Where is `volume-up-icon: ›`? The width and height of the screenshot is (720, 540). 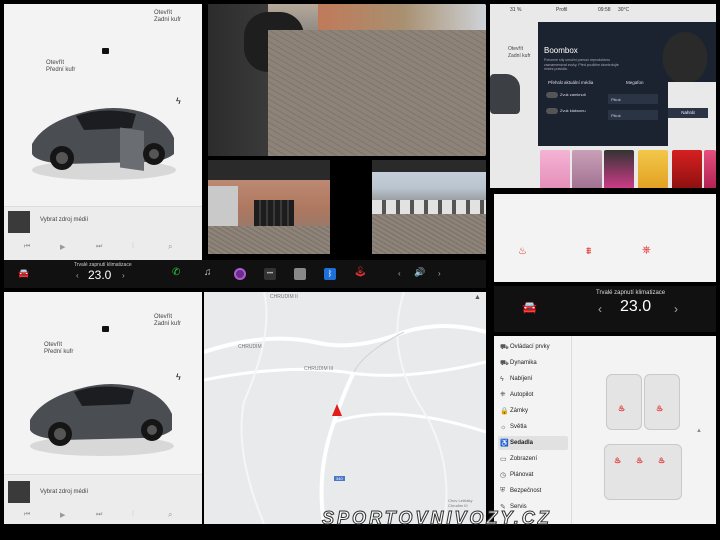
volume-up-icon: › is located at coordinates (439, 273).